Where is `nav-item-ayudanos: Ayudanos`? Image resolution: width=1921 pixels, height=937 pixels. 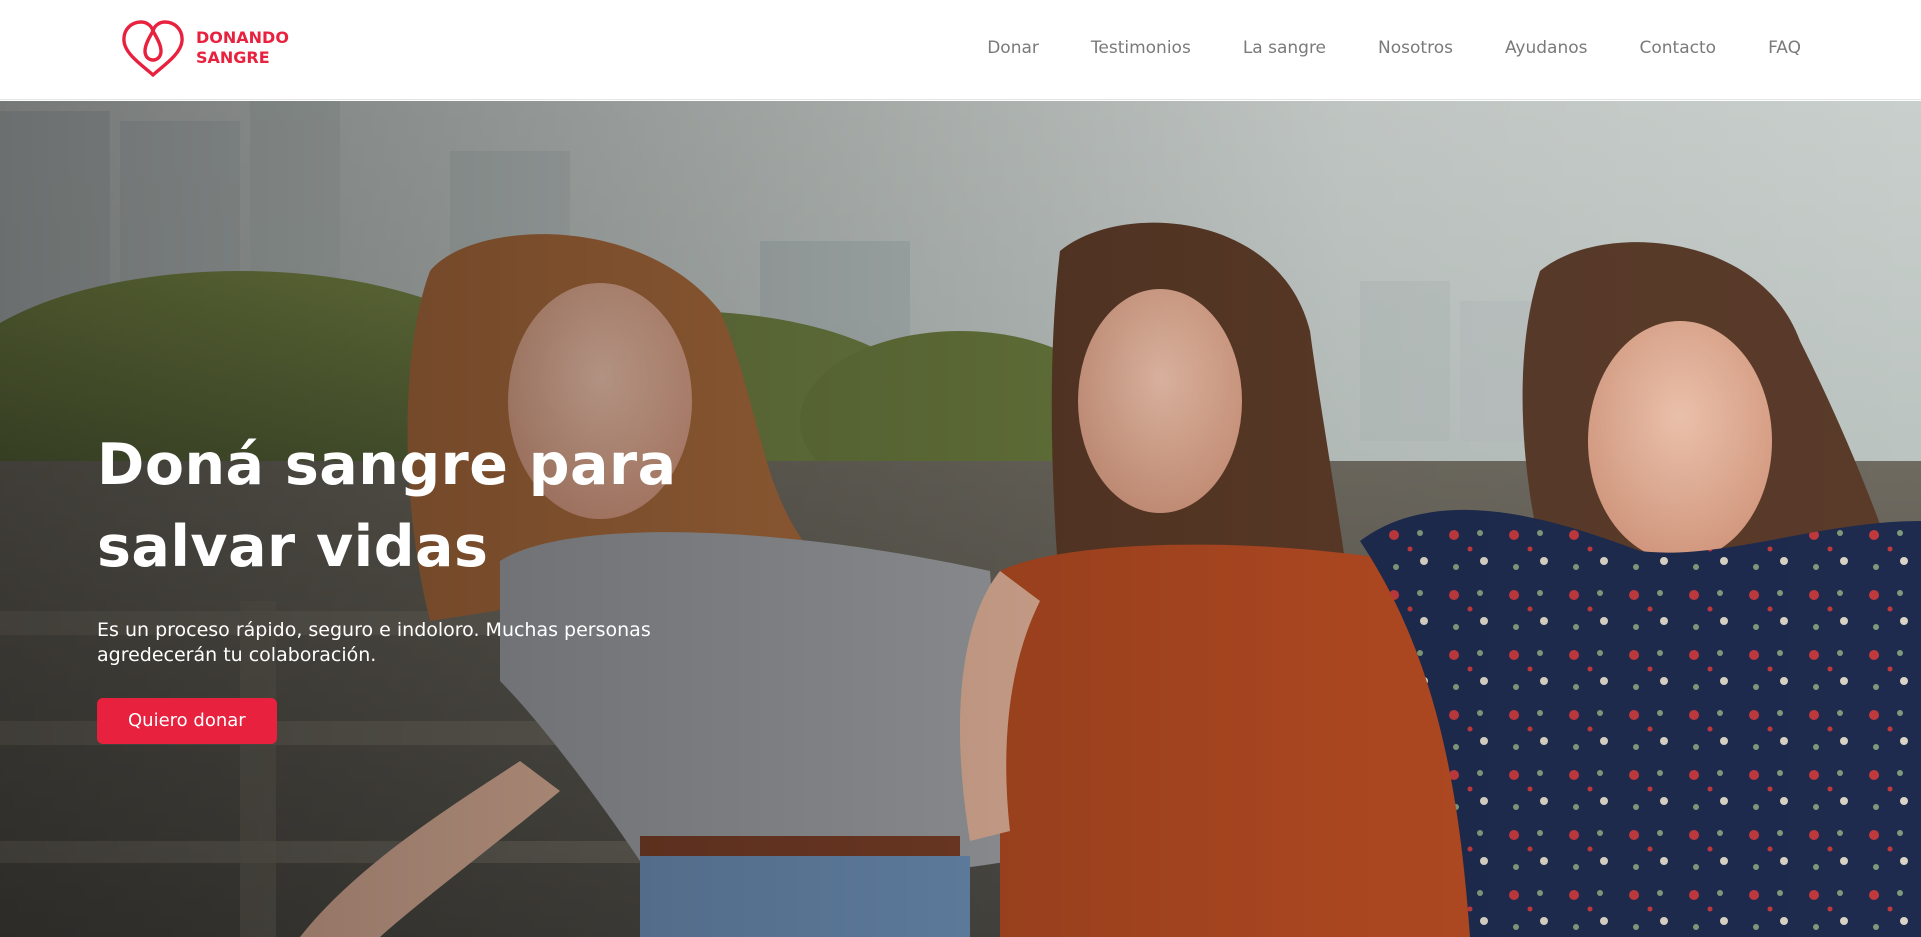
nav-item-ayudanos: Ayudanos is located at coordinates (1546, 48).